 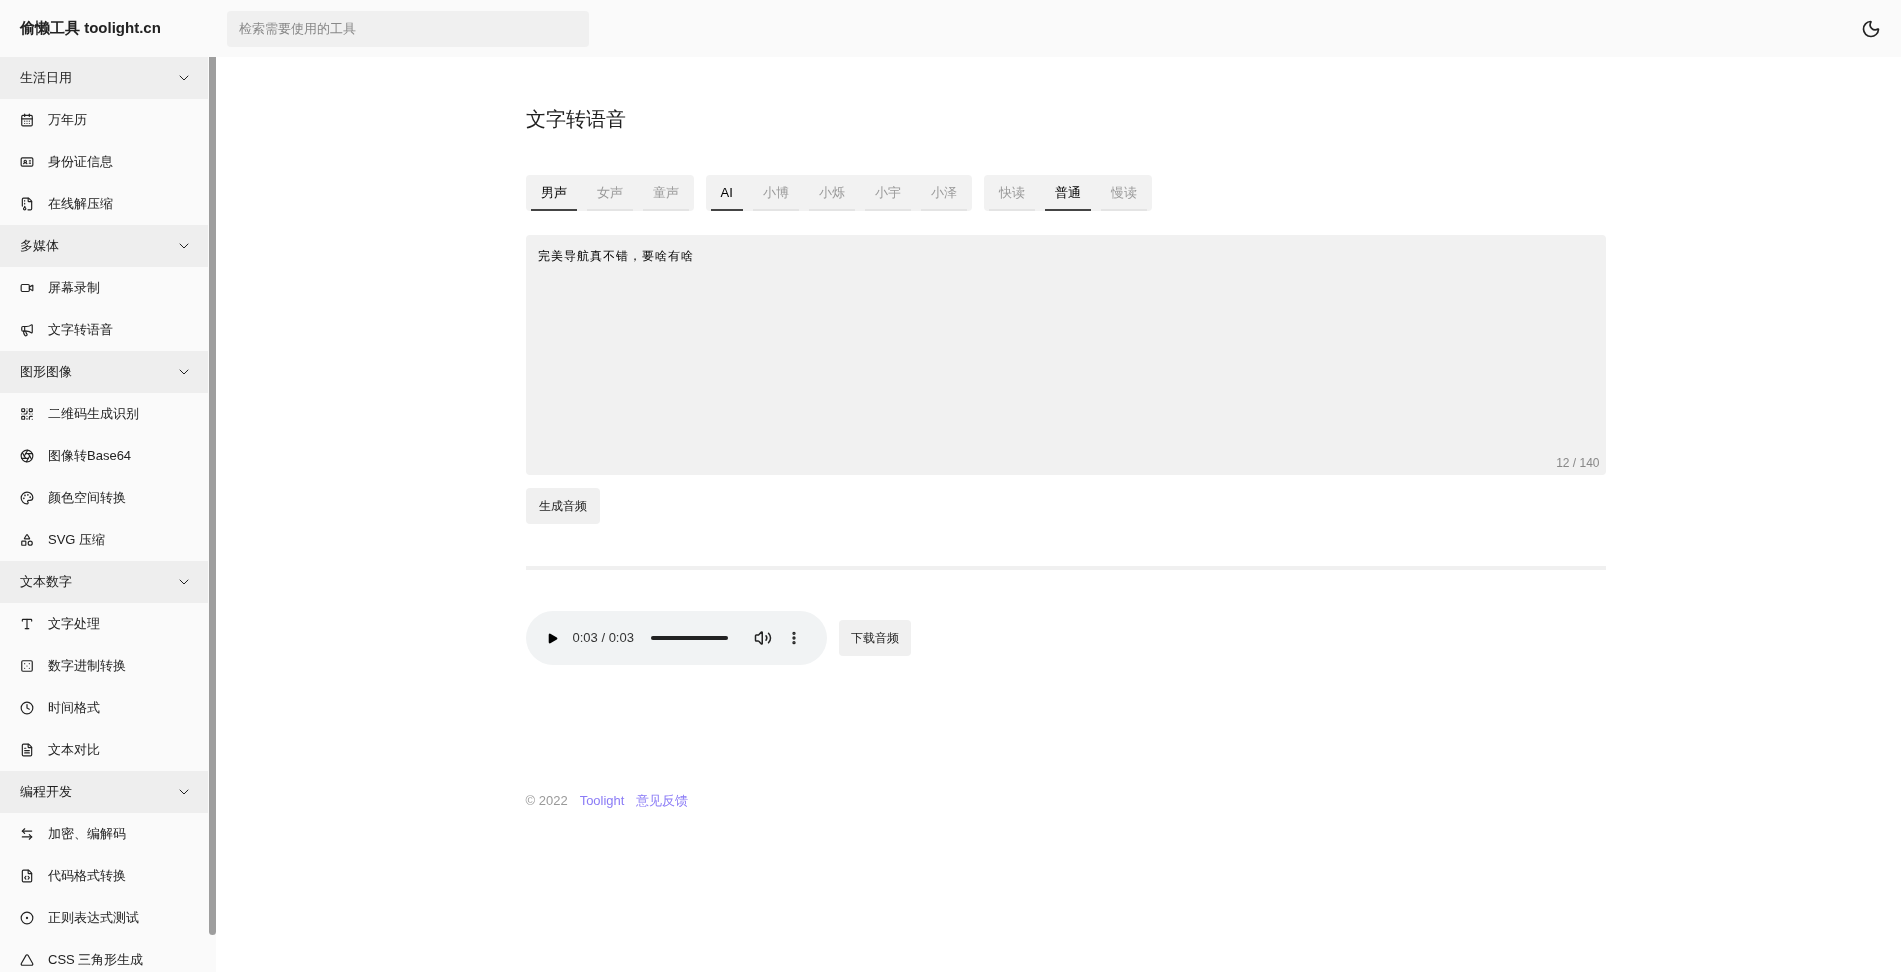 I want to click on sidebar-item: CSS 三角形生成, so click(x=104, y=955).